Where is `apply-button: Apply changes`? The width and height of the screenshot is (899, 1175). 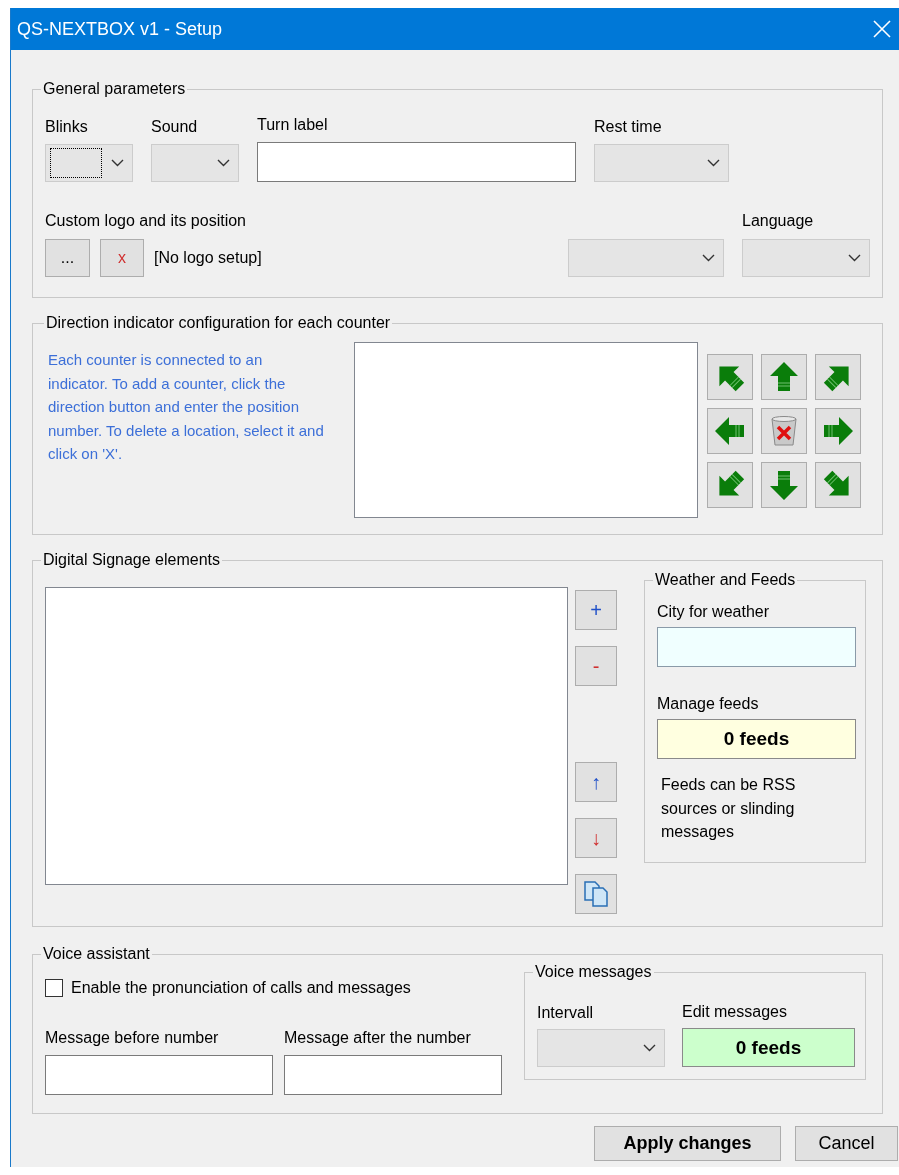 apply-button: Apply changes is located at coordinates (687, 1143).